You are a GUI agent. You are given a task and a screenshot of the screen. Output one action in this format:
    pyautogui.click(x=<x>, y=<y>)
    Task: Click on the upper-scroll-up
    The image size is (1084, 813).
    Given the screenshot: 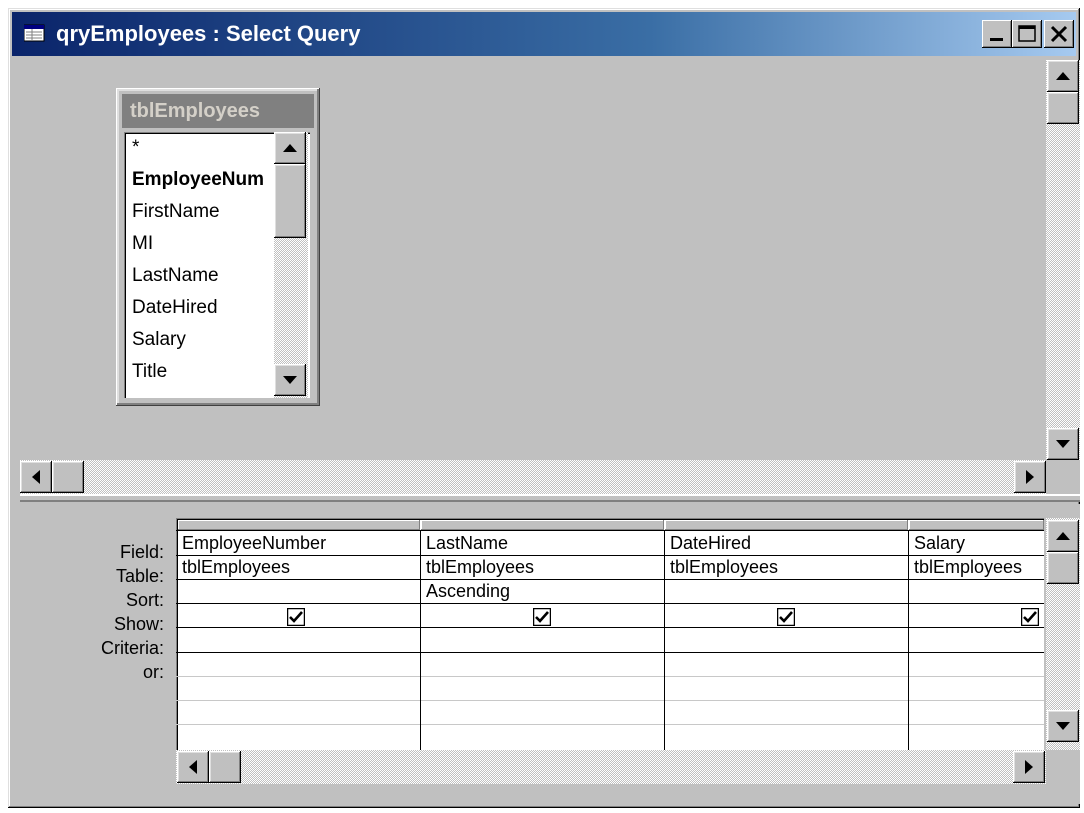 What is the action you would take?
    pyautogui.click(x=1063, y=76)
    